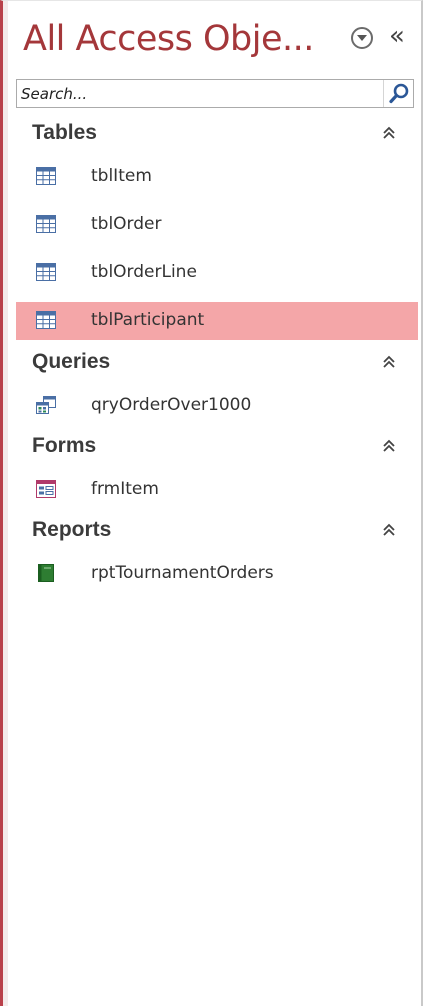  What do you see at coordinates (121, 176) in the screenshot?
I see `nav-item-label: tblItem` at bounding box center [121, 176].